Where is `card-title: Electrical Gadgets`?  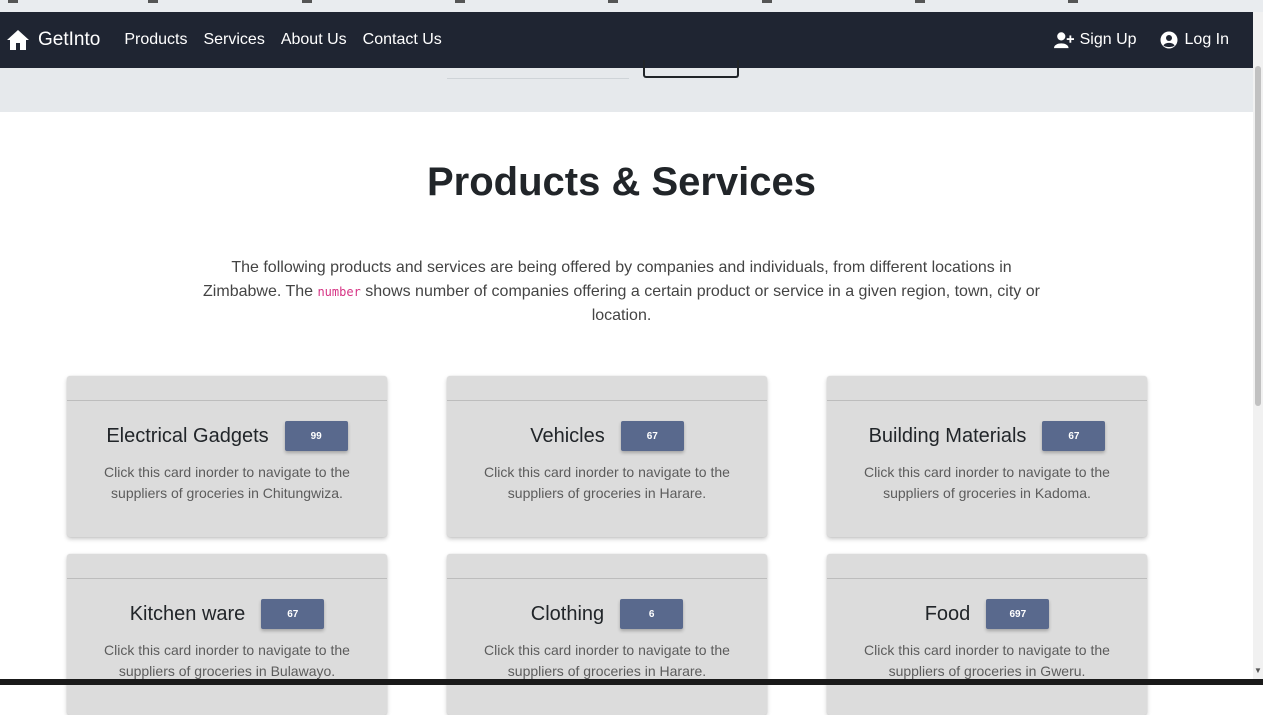
card-title: Electrical Gadgets is located at coordinates (187, 435).